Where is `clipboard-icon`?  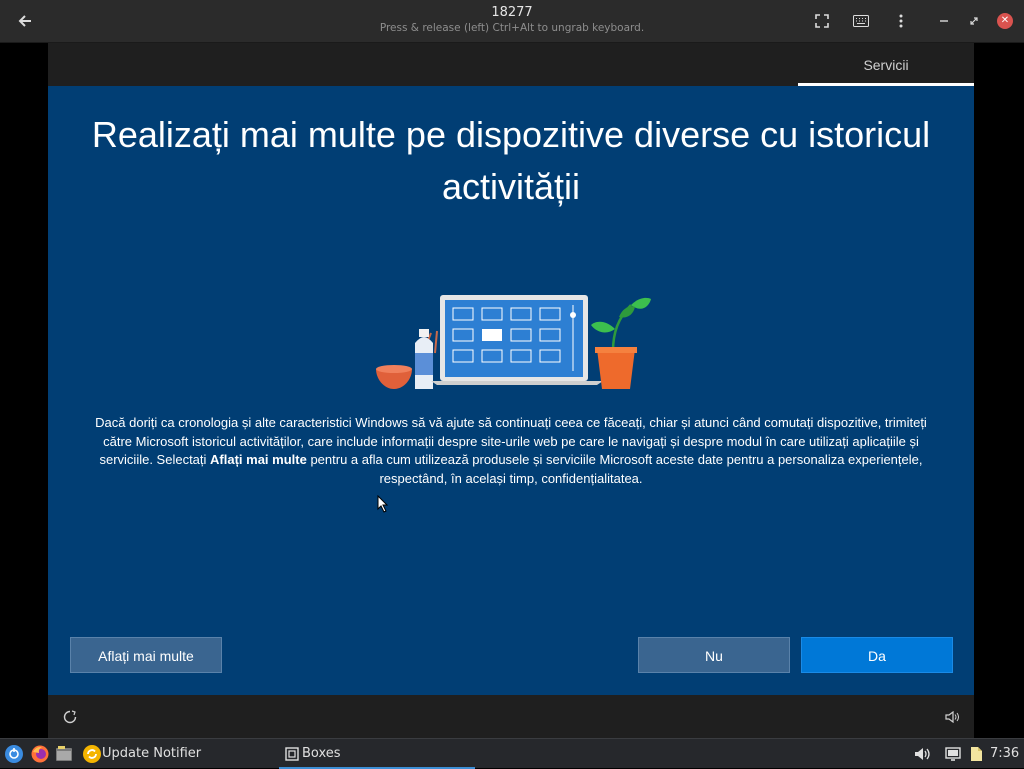 clipboard-icon is located at coordinates (976, 754).